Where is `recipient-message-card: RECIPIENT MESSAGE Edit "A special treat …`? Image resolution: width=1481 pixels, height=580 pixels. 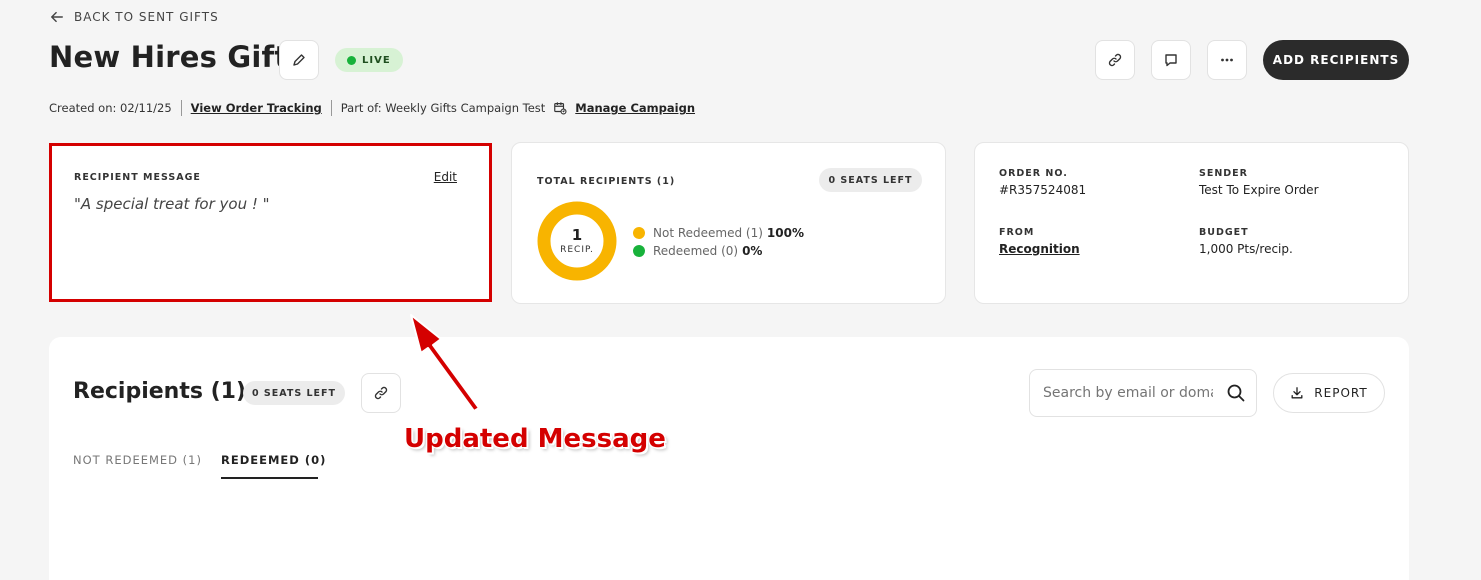
recipient-message-card: RECIPIENT MESSAGE Edit "A special treat … is located at coordinates (270, 222).